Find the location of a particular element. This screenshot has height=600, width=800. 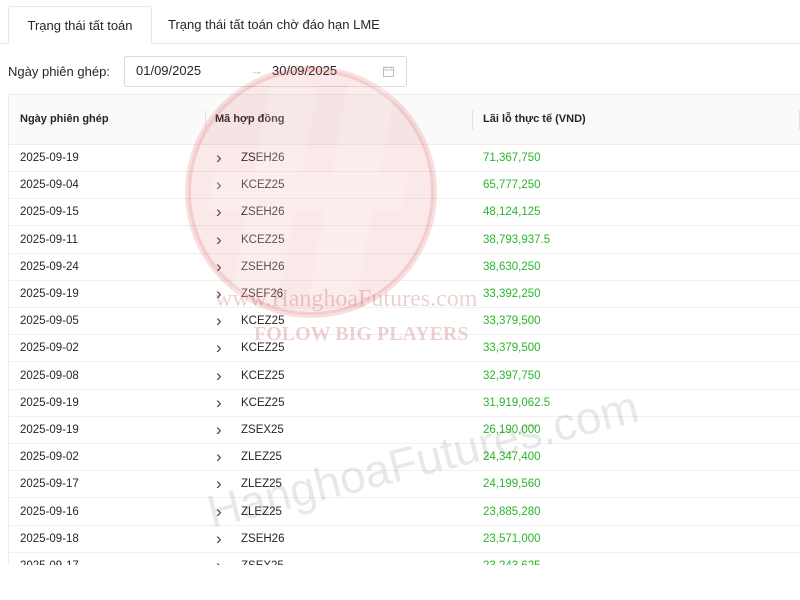

cell-realized-pnl: 38,793,937.5 is located at coordinates (517, 239).